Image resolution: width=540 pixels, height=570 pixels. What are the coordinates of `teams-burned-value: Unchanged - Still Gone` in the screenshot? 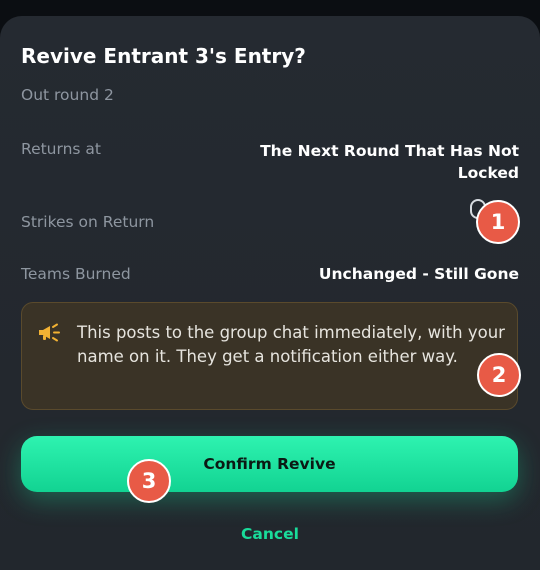 It's located at (418, 274).